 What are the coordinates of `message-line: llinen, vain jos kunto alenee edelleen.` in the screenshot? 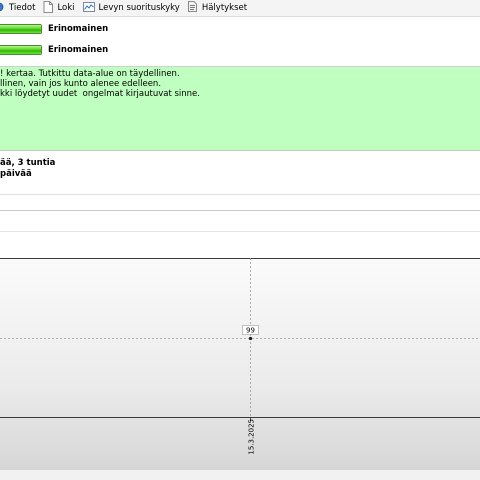 It's located at (81, 84).